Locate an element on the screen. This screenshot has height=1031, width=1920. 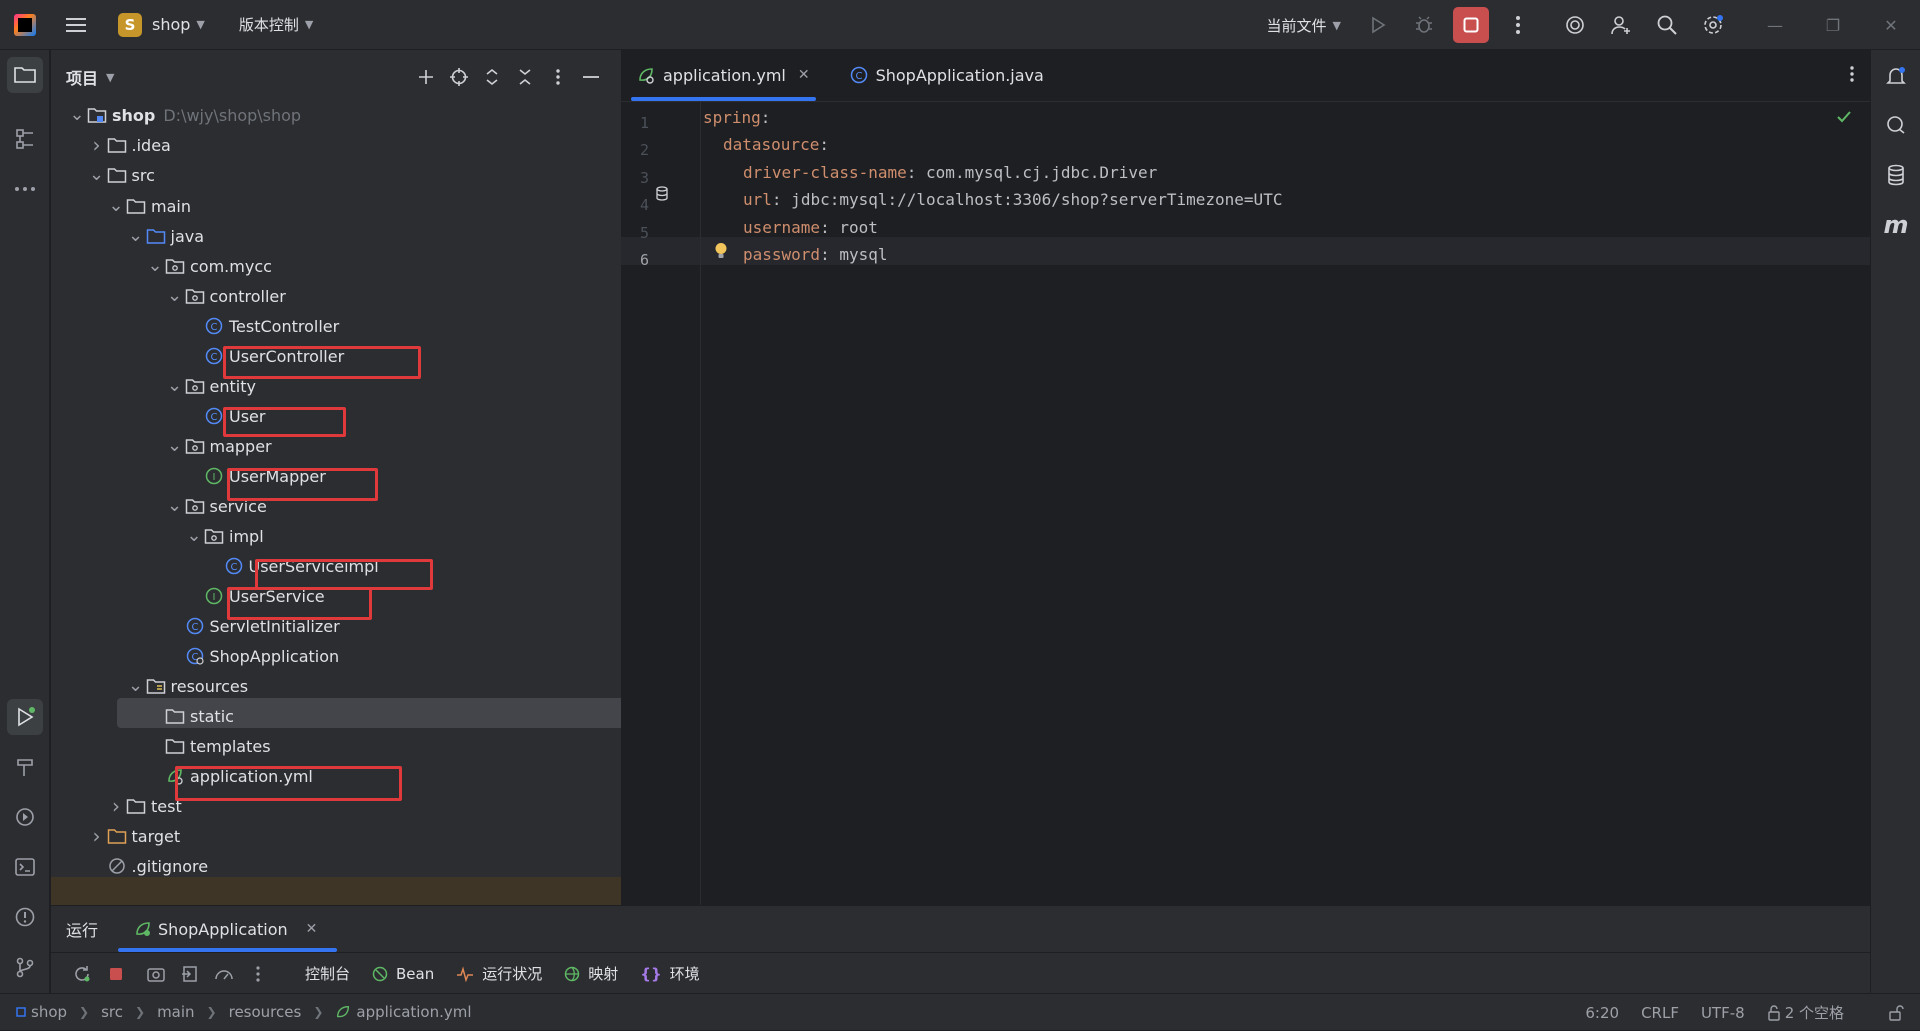
more-tools-icon is located at coordinates (25, 189).